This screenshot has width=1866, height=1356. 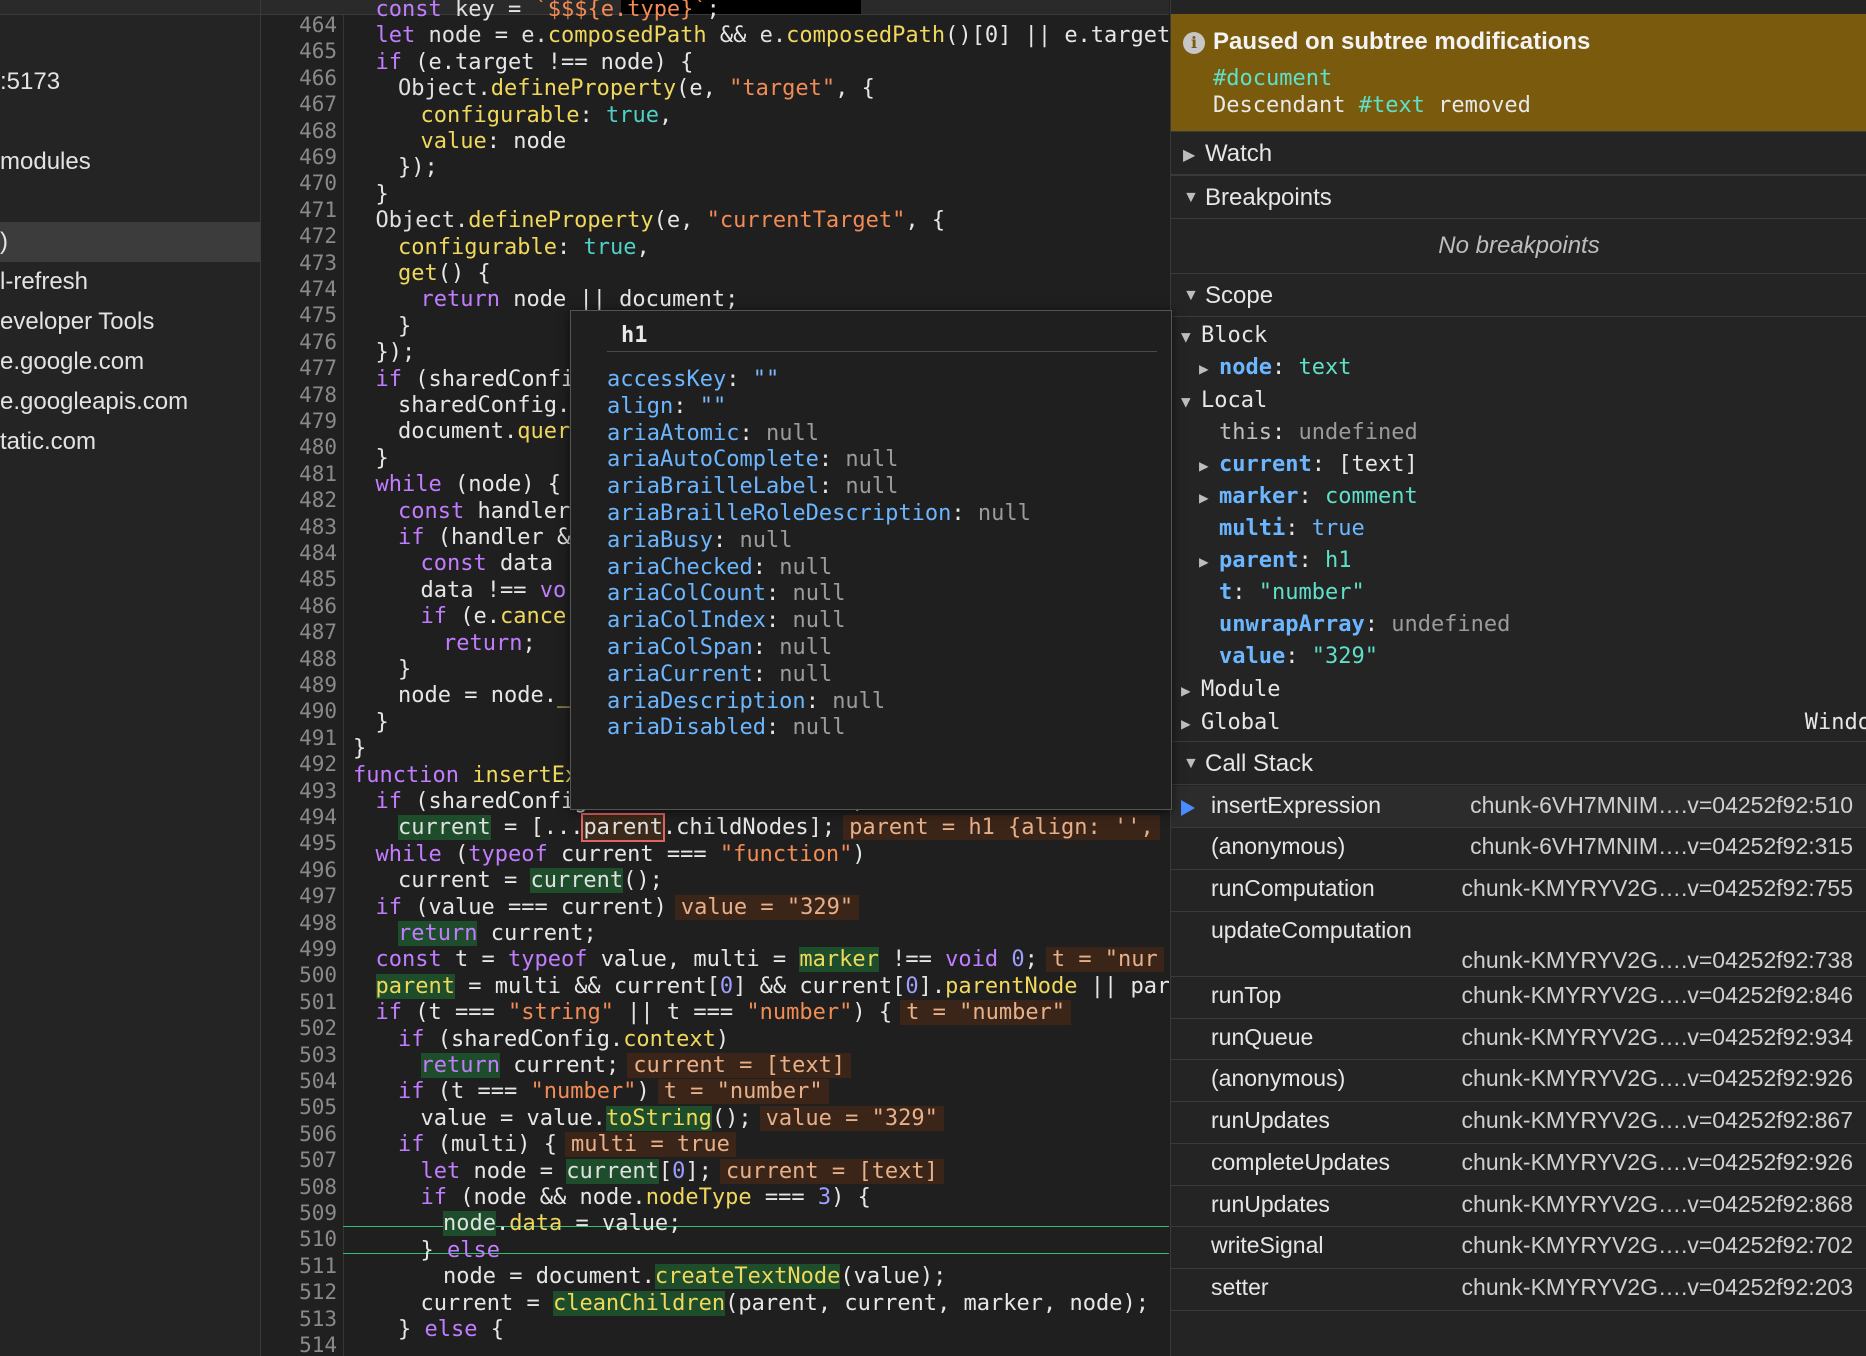 What do you see at coordinates (382, 194) in the screenshot?
I see `code-token: }` at bounding box center [382, 194].